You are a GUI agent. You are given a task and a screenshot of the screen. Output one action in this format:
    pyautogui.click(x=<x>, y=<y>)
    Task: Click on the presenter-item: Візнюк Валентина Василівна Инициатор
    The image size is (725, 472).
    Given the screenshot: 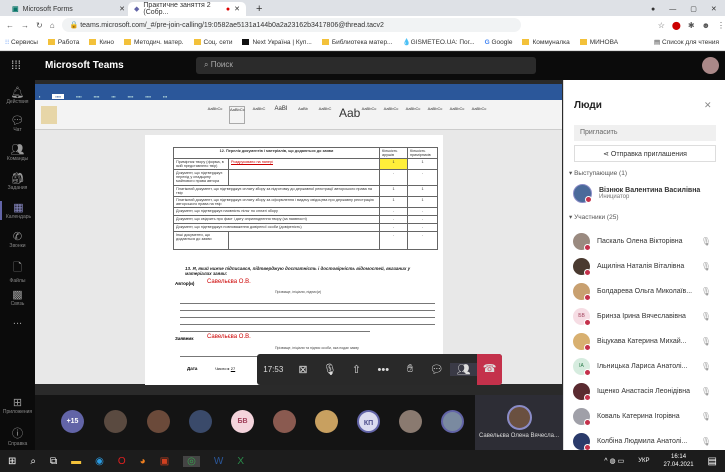 What is the action you would take?
    pyautogui.click(x=648, y=193)
    